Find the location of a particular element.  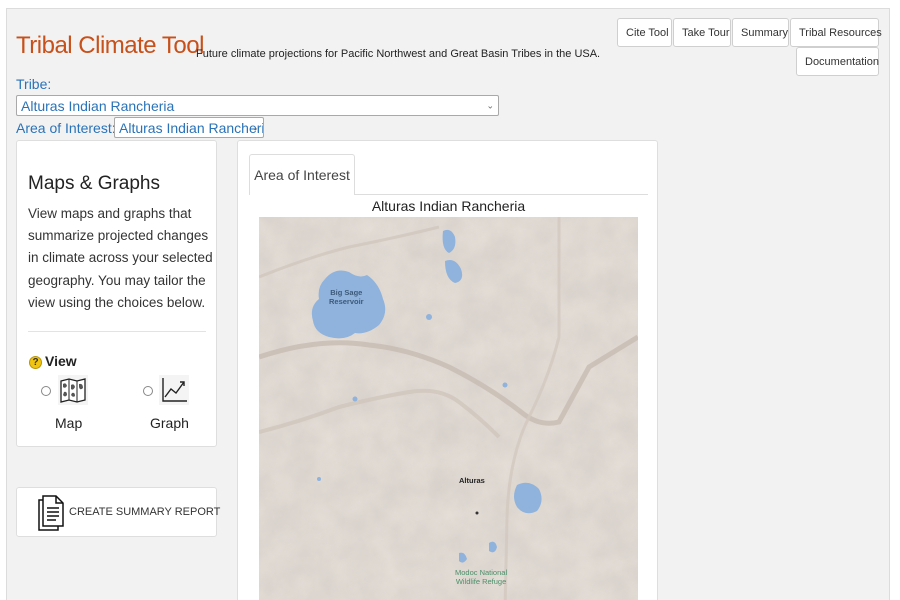

cite-tool-button: Cite Tool is located at coordinates (644, 32).